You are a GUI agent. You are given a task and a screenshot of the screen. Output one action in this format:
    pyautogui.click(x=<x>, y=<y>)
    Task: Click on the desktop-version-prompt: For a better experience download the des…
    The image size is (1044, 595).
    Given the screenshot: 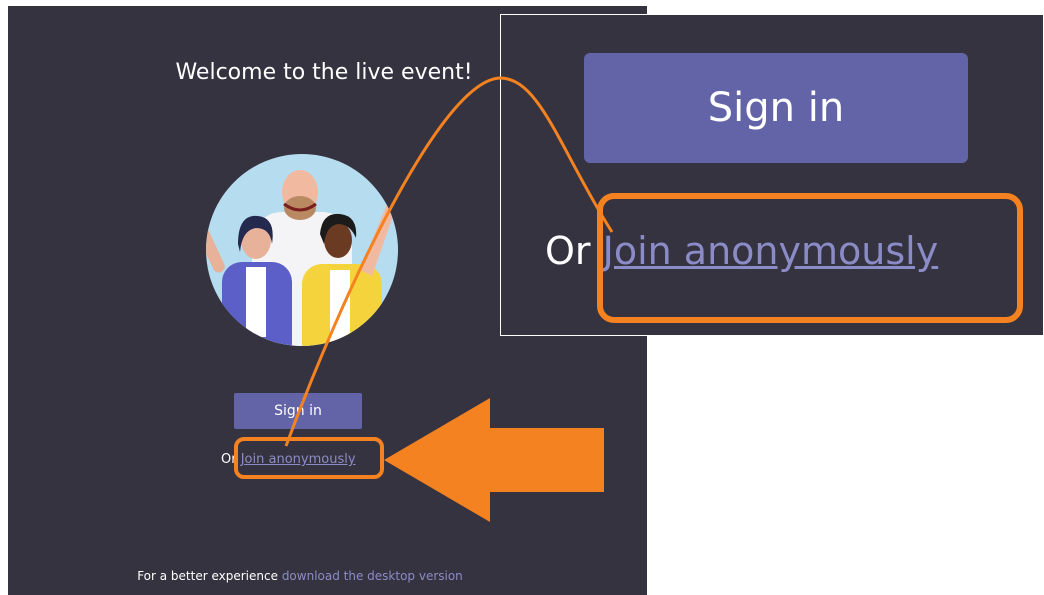 What is the action you would take?
    pyautogui.click(x=300, y=576)
    